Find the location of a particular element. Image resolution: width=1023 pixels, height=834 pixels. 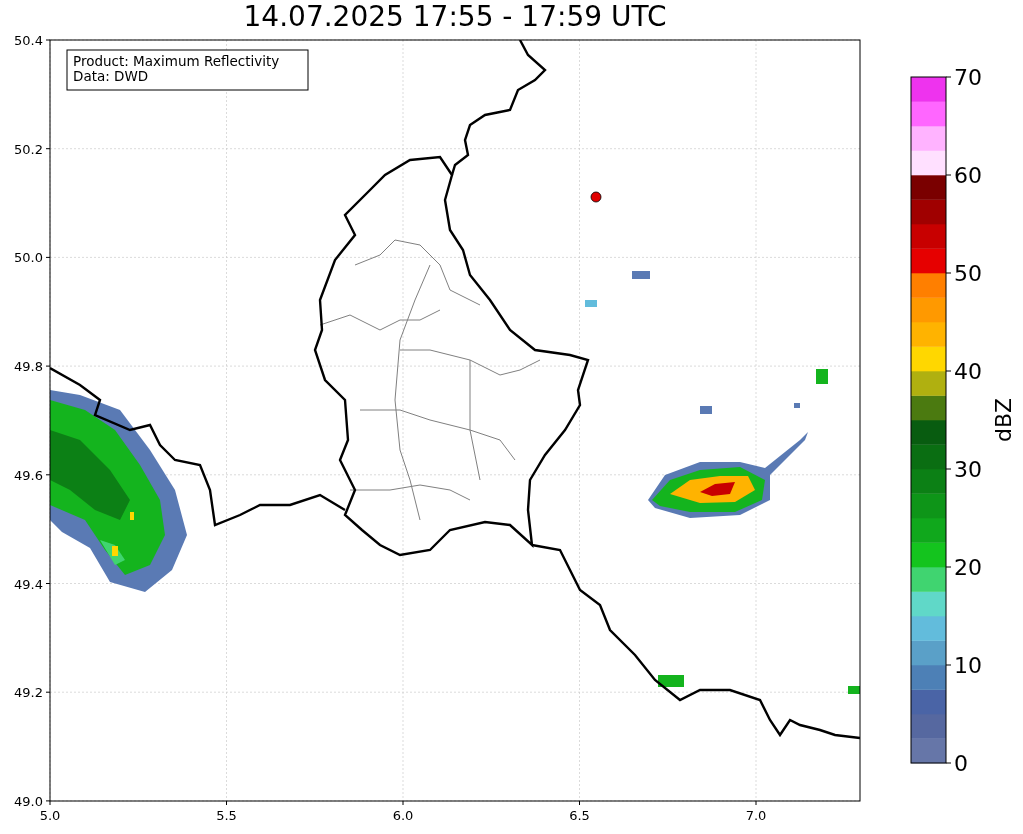

y-tick-label: 49.6 is located at coordinates (28, 475).